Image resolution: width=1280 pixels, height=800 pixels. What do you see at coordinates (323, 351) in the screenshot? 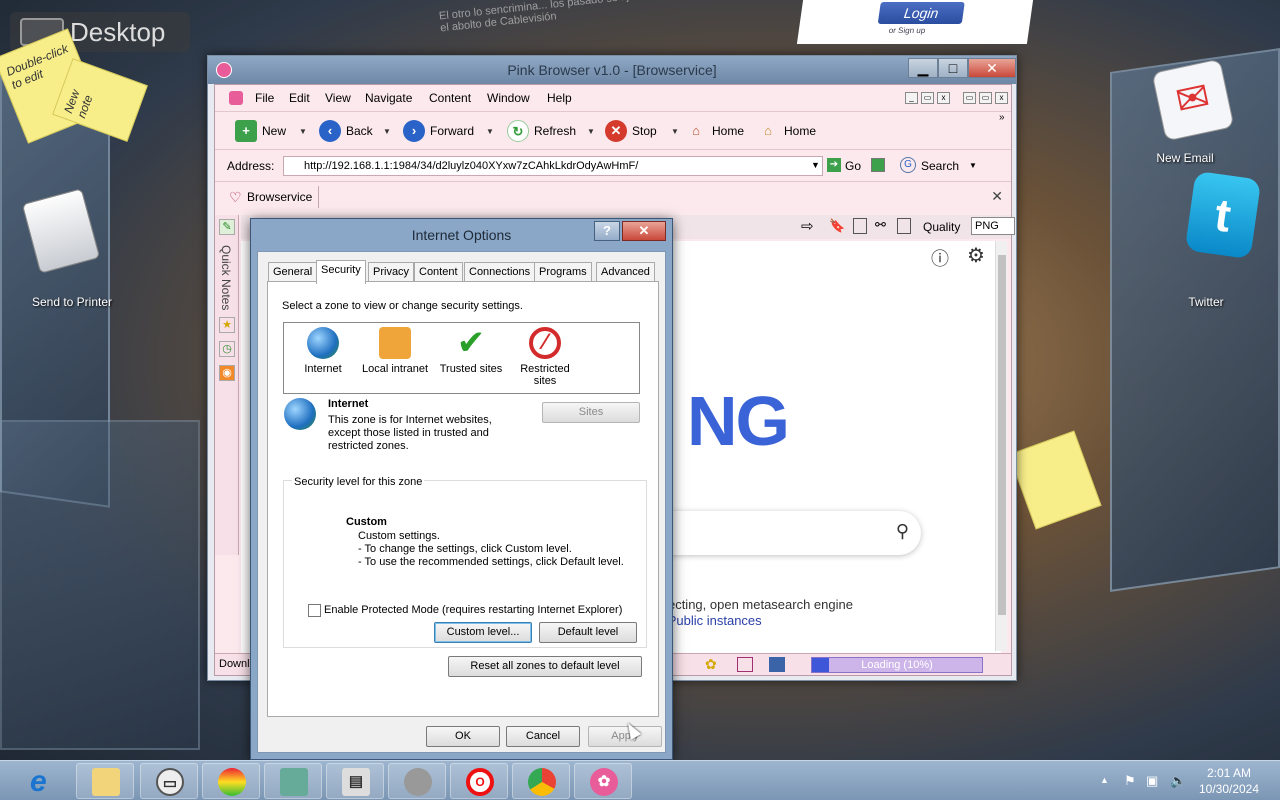
I see `zone-internet: Internet` at bounding box center [323, 351].